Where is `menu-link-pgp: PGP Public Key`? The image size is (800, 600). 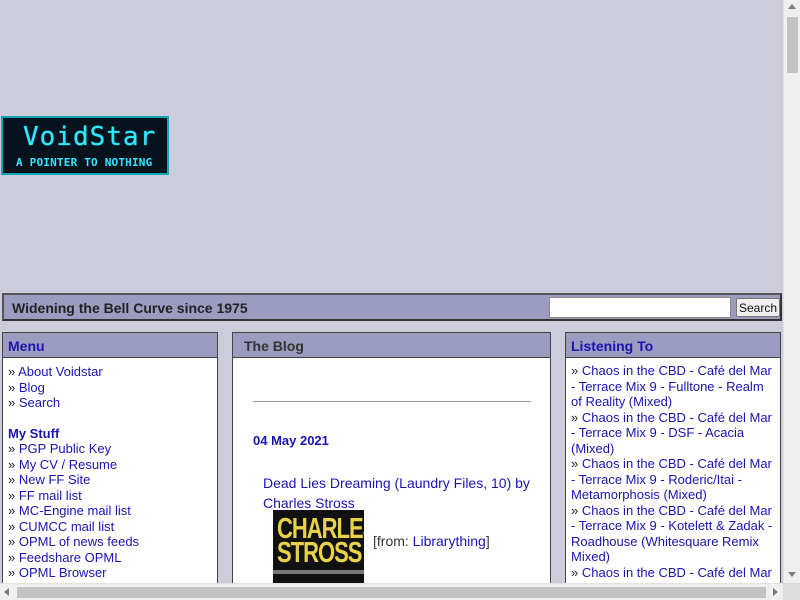
menu-link-pgp: PGP Public Key is located at coordinates (65, 448).